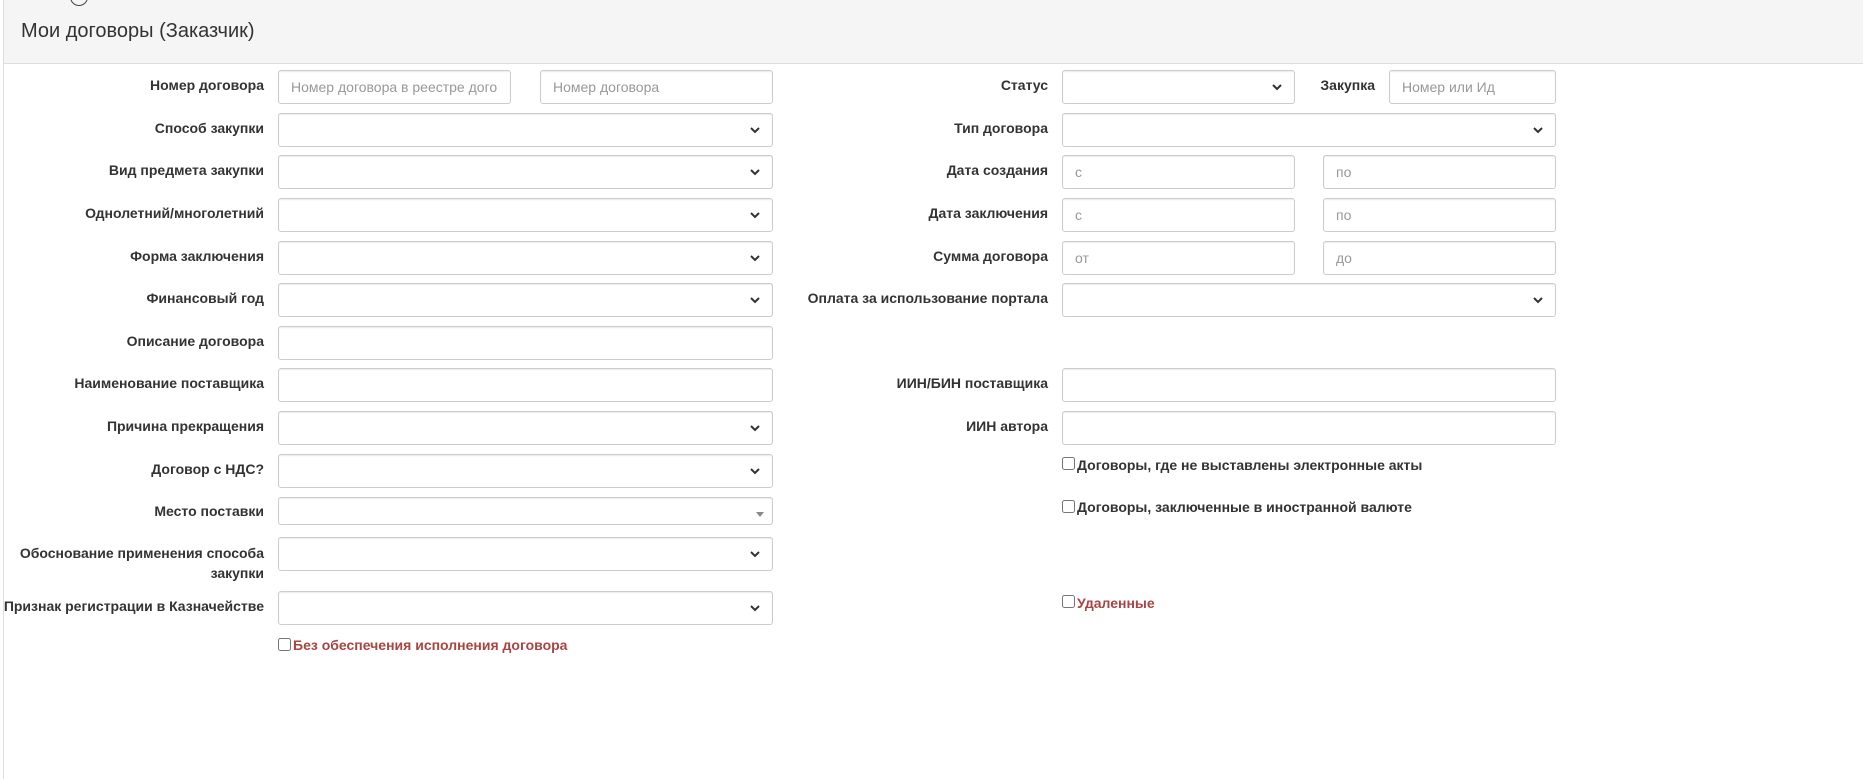 This screenshot has height=779, width=1863. I want to click on contract-registry-number-input, so click(394, 87).